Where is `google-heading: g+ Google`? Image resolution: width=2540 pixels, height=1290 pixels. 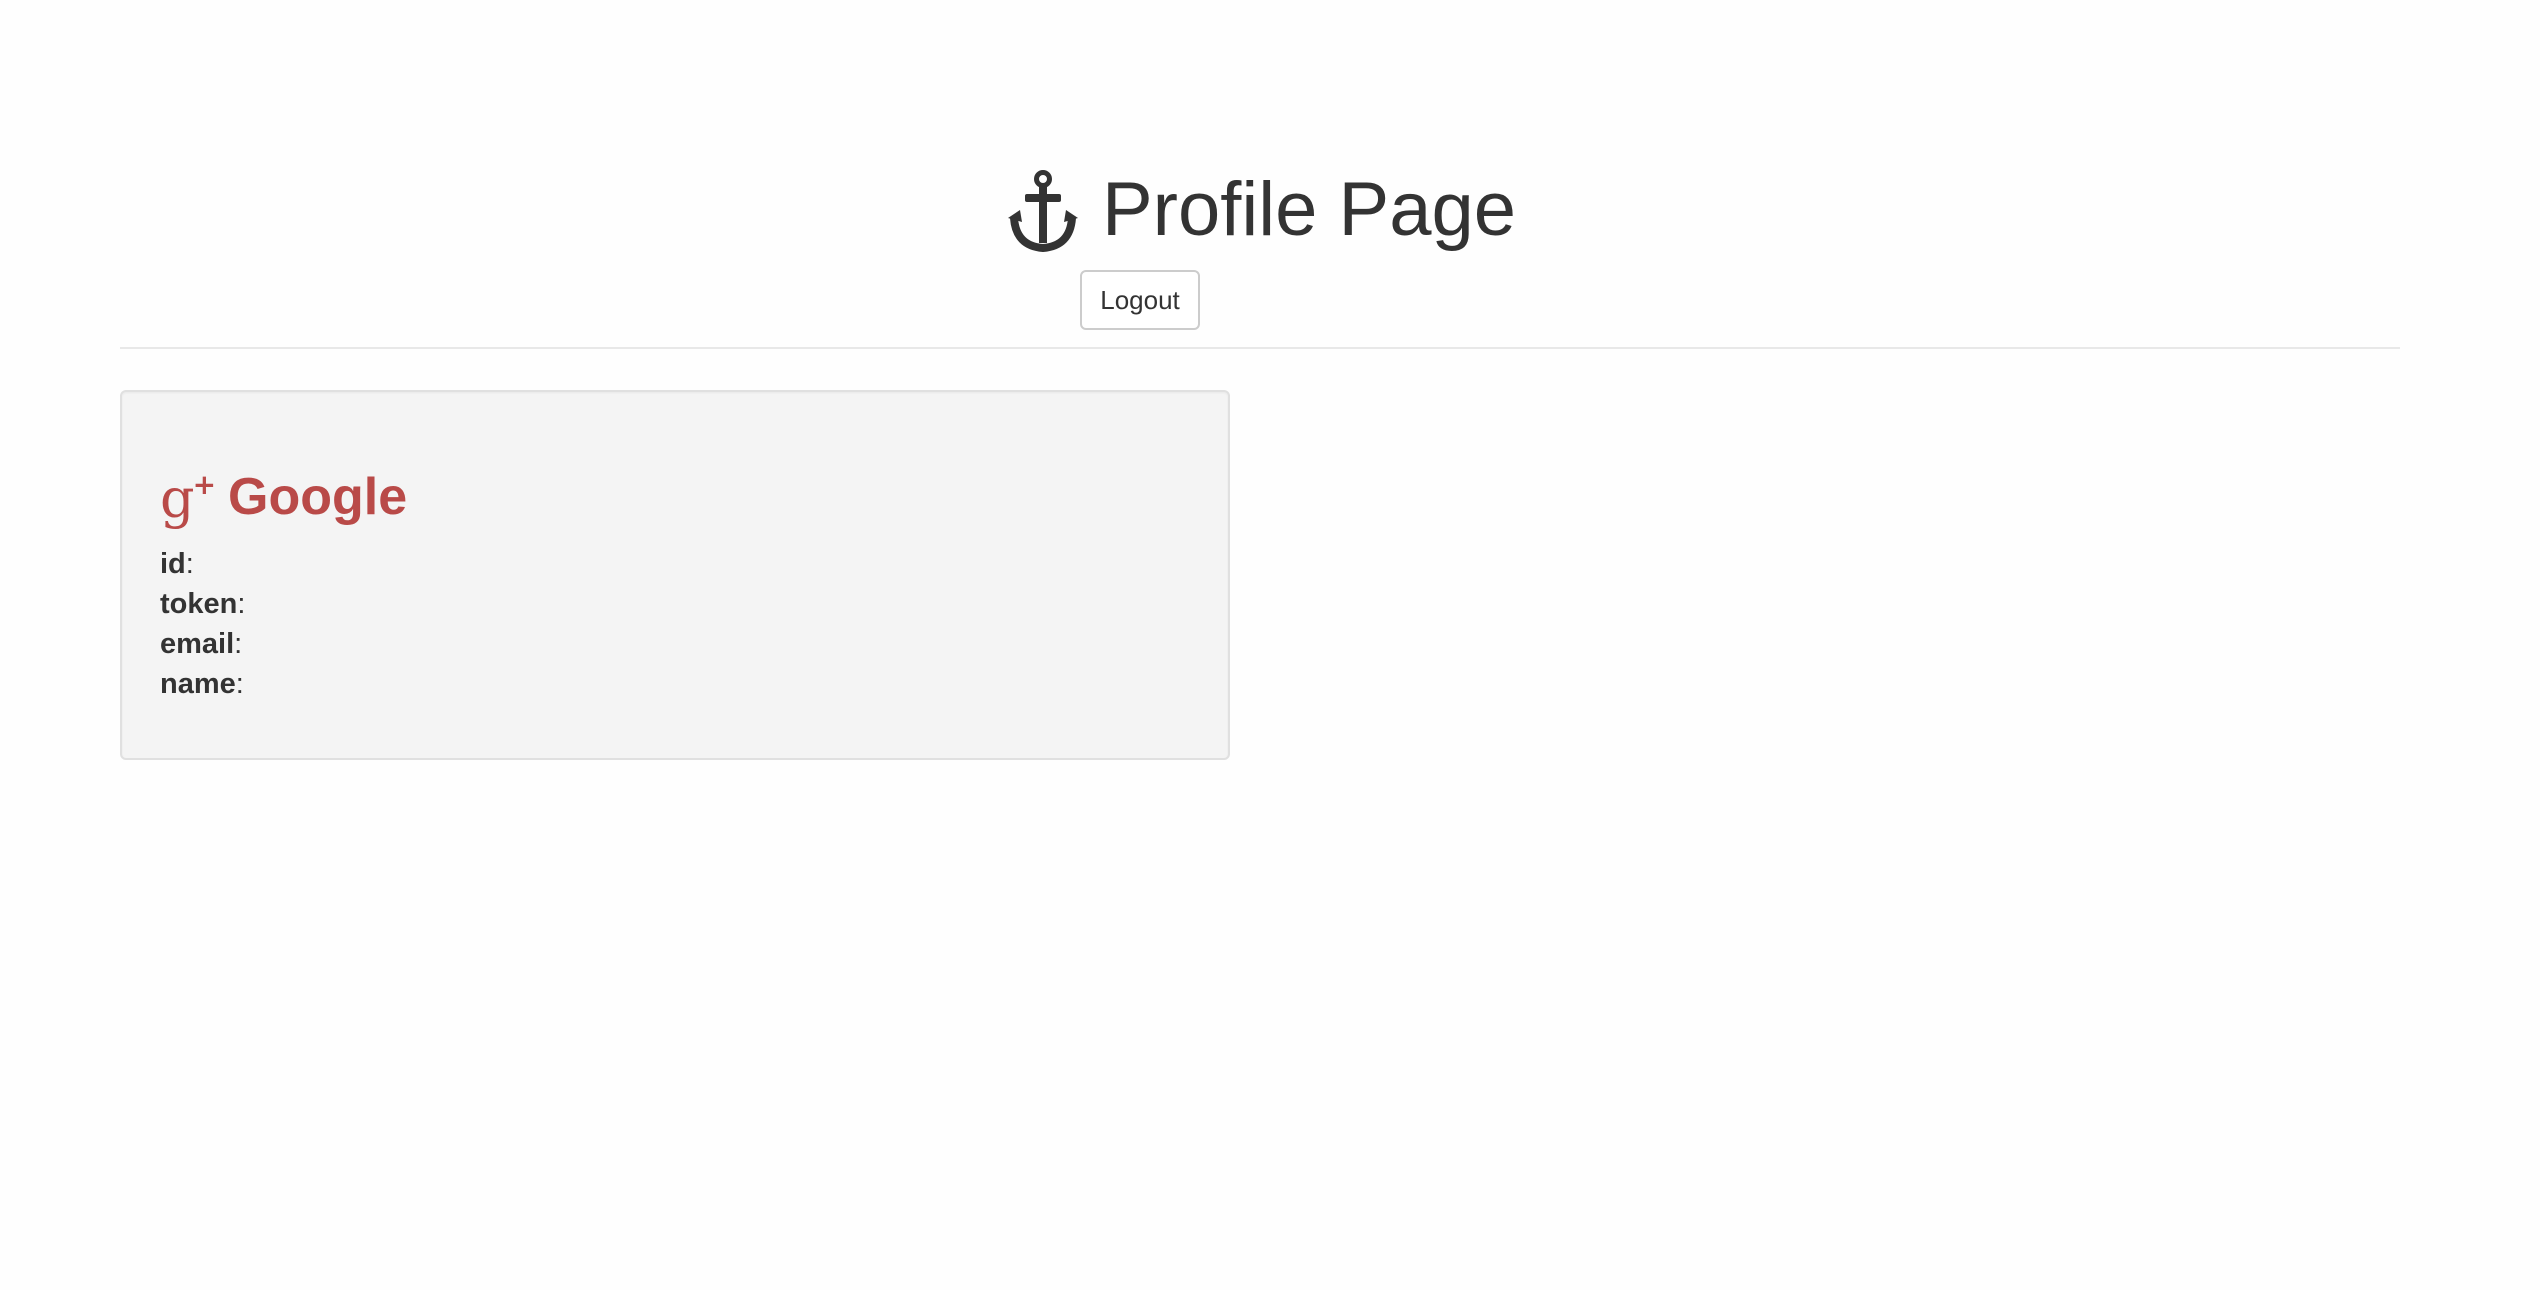 google-heading: g+ Google is located at coordinates (284, 498).